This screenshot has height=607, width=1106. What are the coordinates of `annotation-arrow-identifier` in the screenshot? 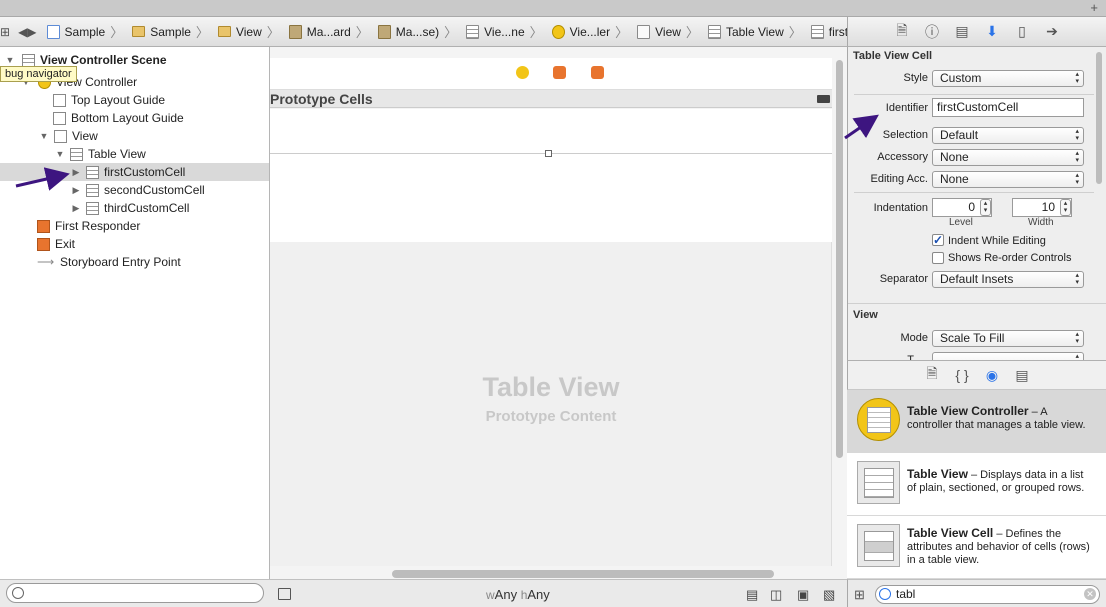 It's located at (861, 127).